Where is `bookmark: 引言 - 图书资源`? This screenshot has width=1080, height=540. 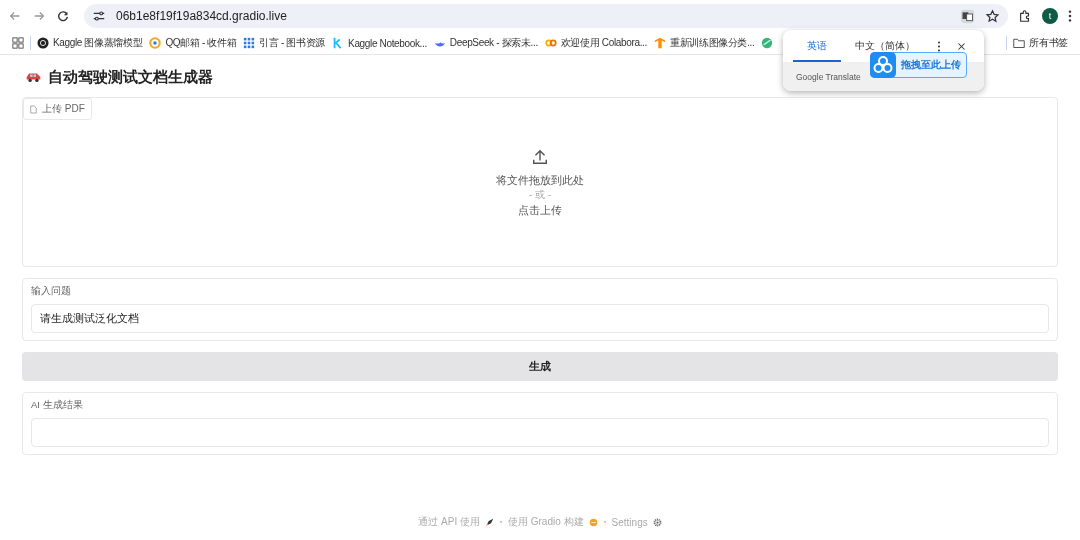
bookmark: 引言 - 图书资源 is located at coordinates (284, 43).